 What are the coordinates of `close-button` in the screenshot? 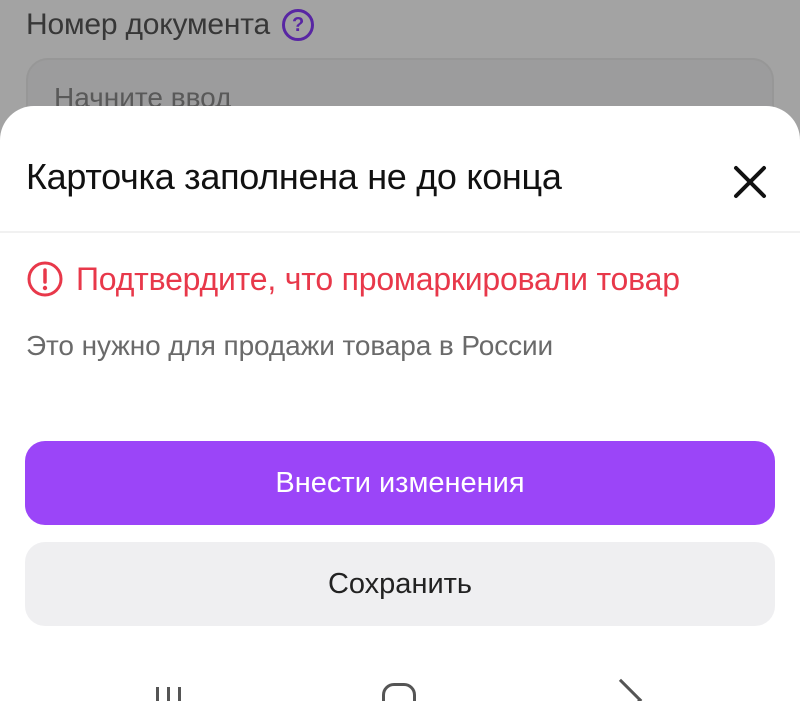 It's located at (750, 182).